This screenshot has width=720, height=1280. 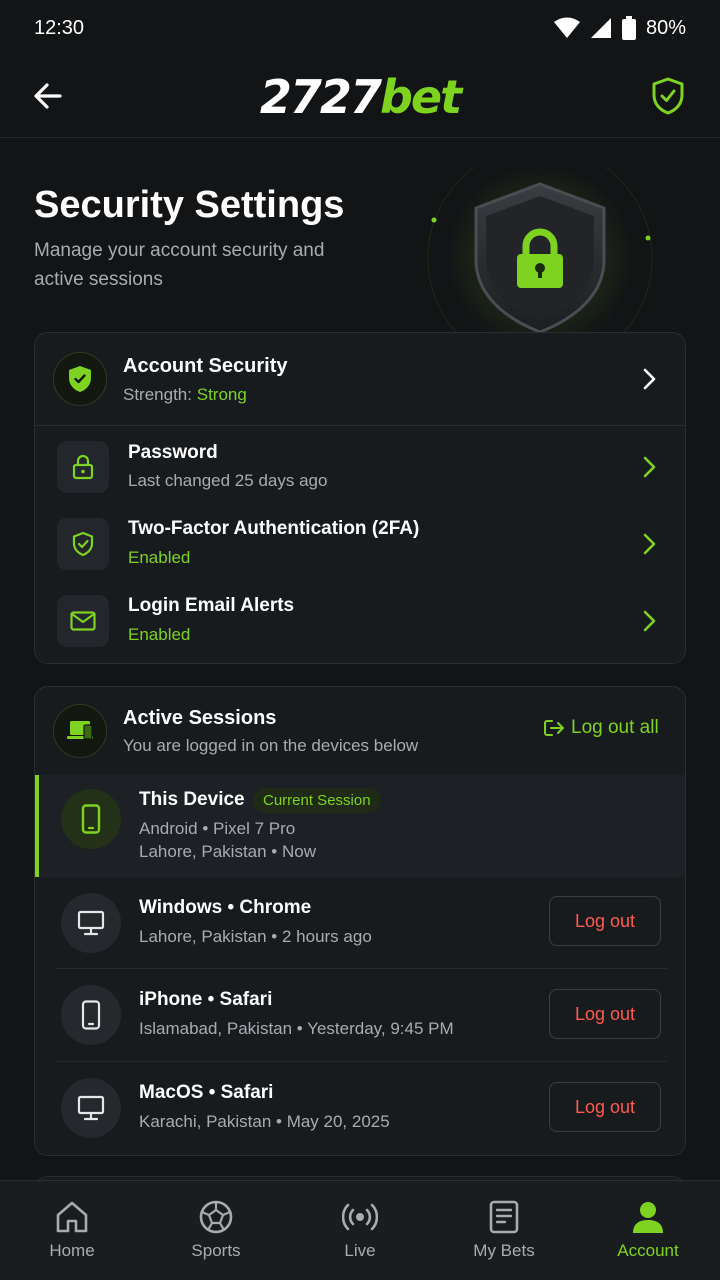 I want to click on logo-number: 2727, so click(x=320, y=96).